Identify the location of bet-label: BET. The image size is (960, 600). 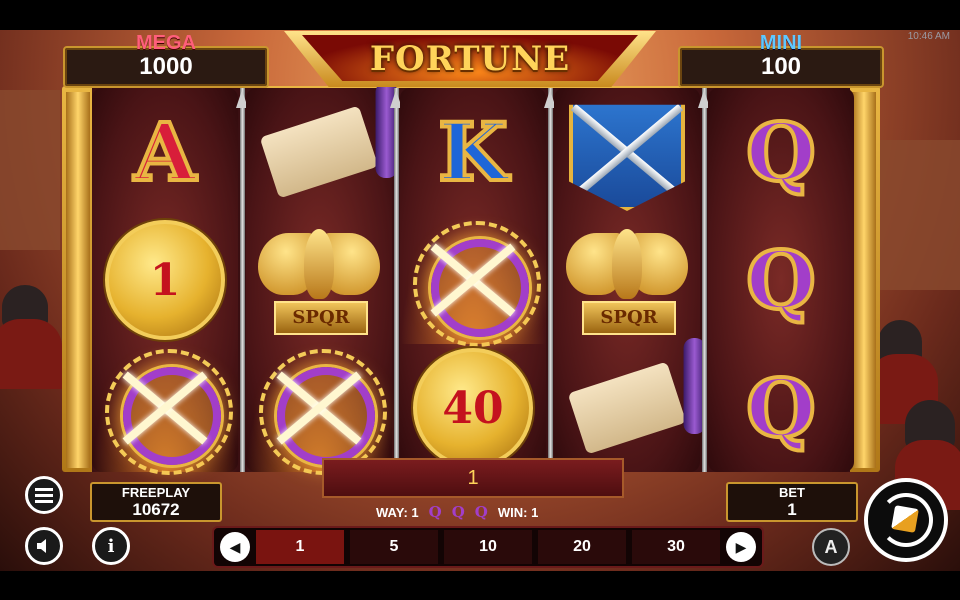
(792, 492).